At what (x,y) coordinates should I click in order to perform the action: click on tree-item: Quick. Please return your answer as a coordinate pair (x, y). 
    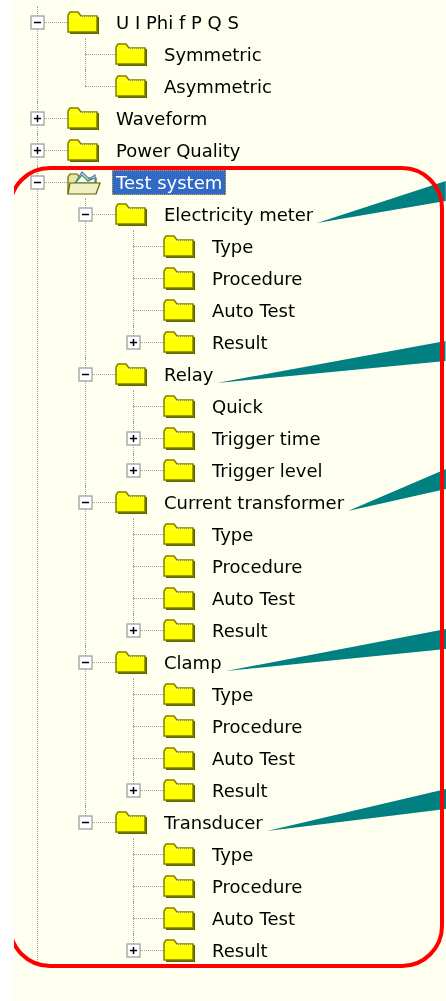
    Looking at the image, I should click on (237, 406).